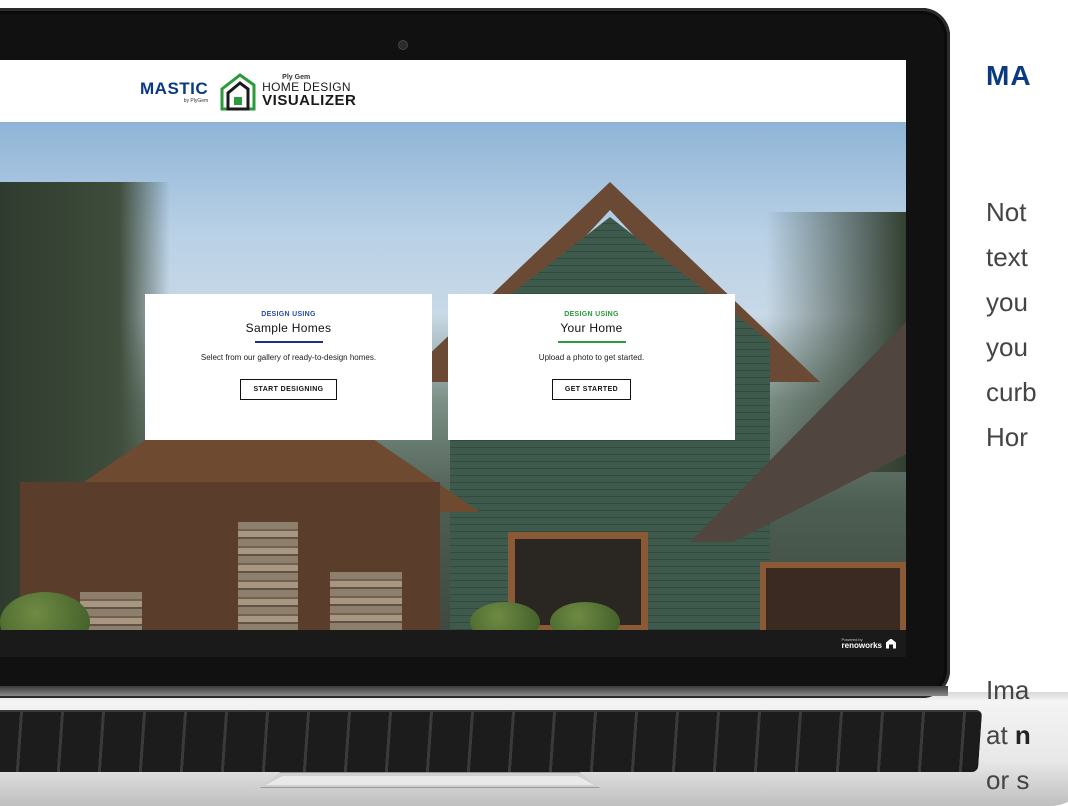 This screenshot has height=806, width=1068. Describe the element at coordinates (1022, 735) in the screenshot. I see `side-line-bold: n` at that location.